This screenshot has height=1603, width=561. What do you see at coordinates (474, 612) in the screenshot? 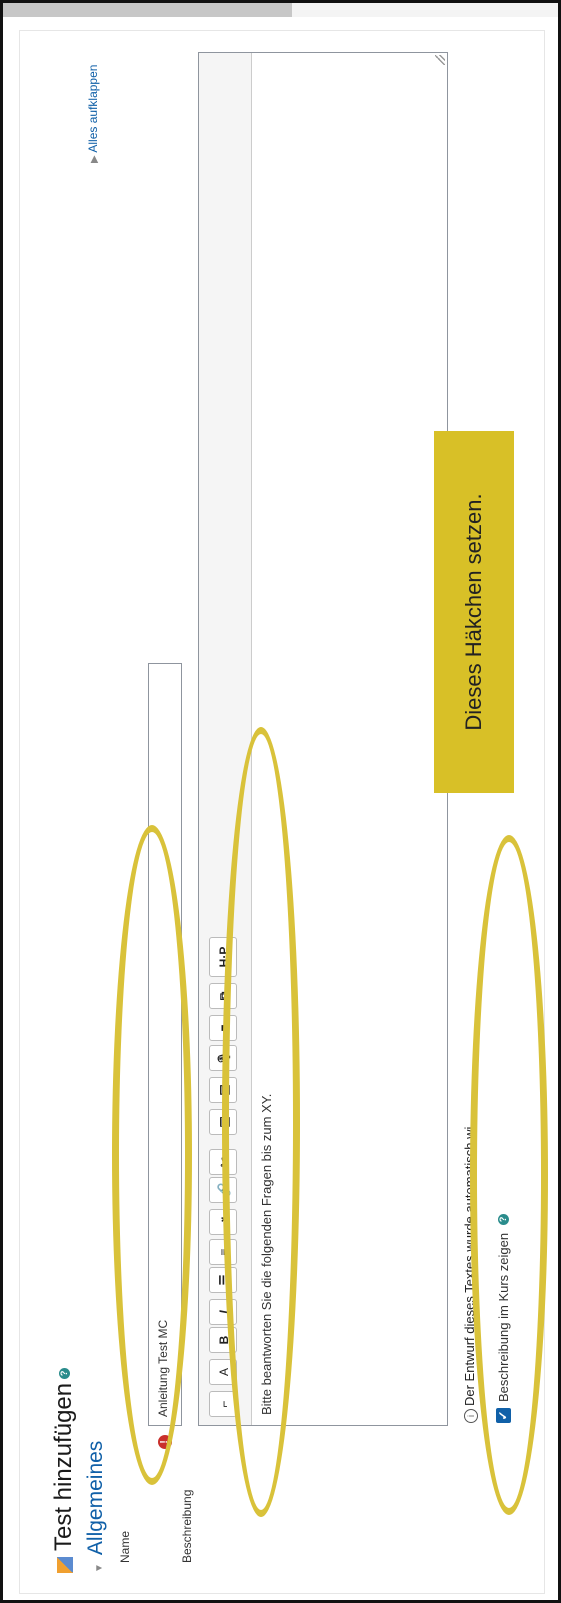
I see `annotation-callout: Dieses Häkchen setzen.` at bounding box center [474, 612].